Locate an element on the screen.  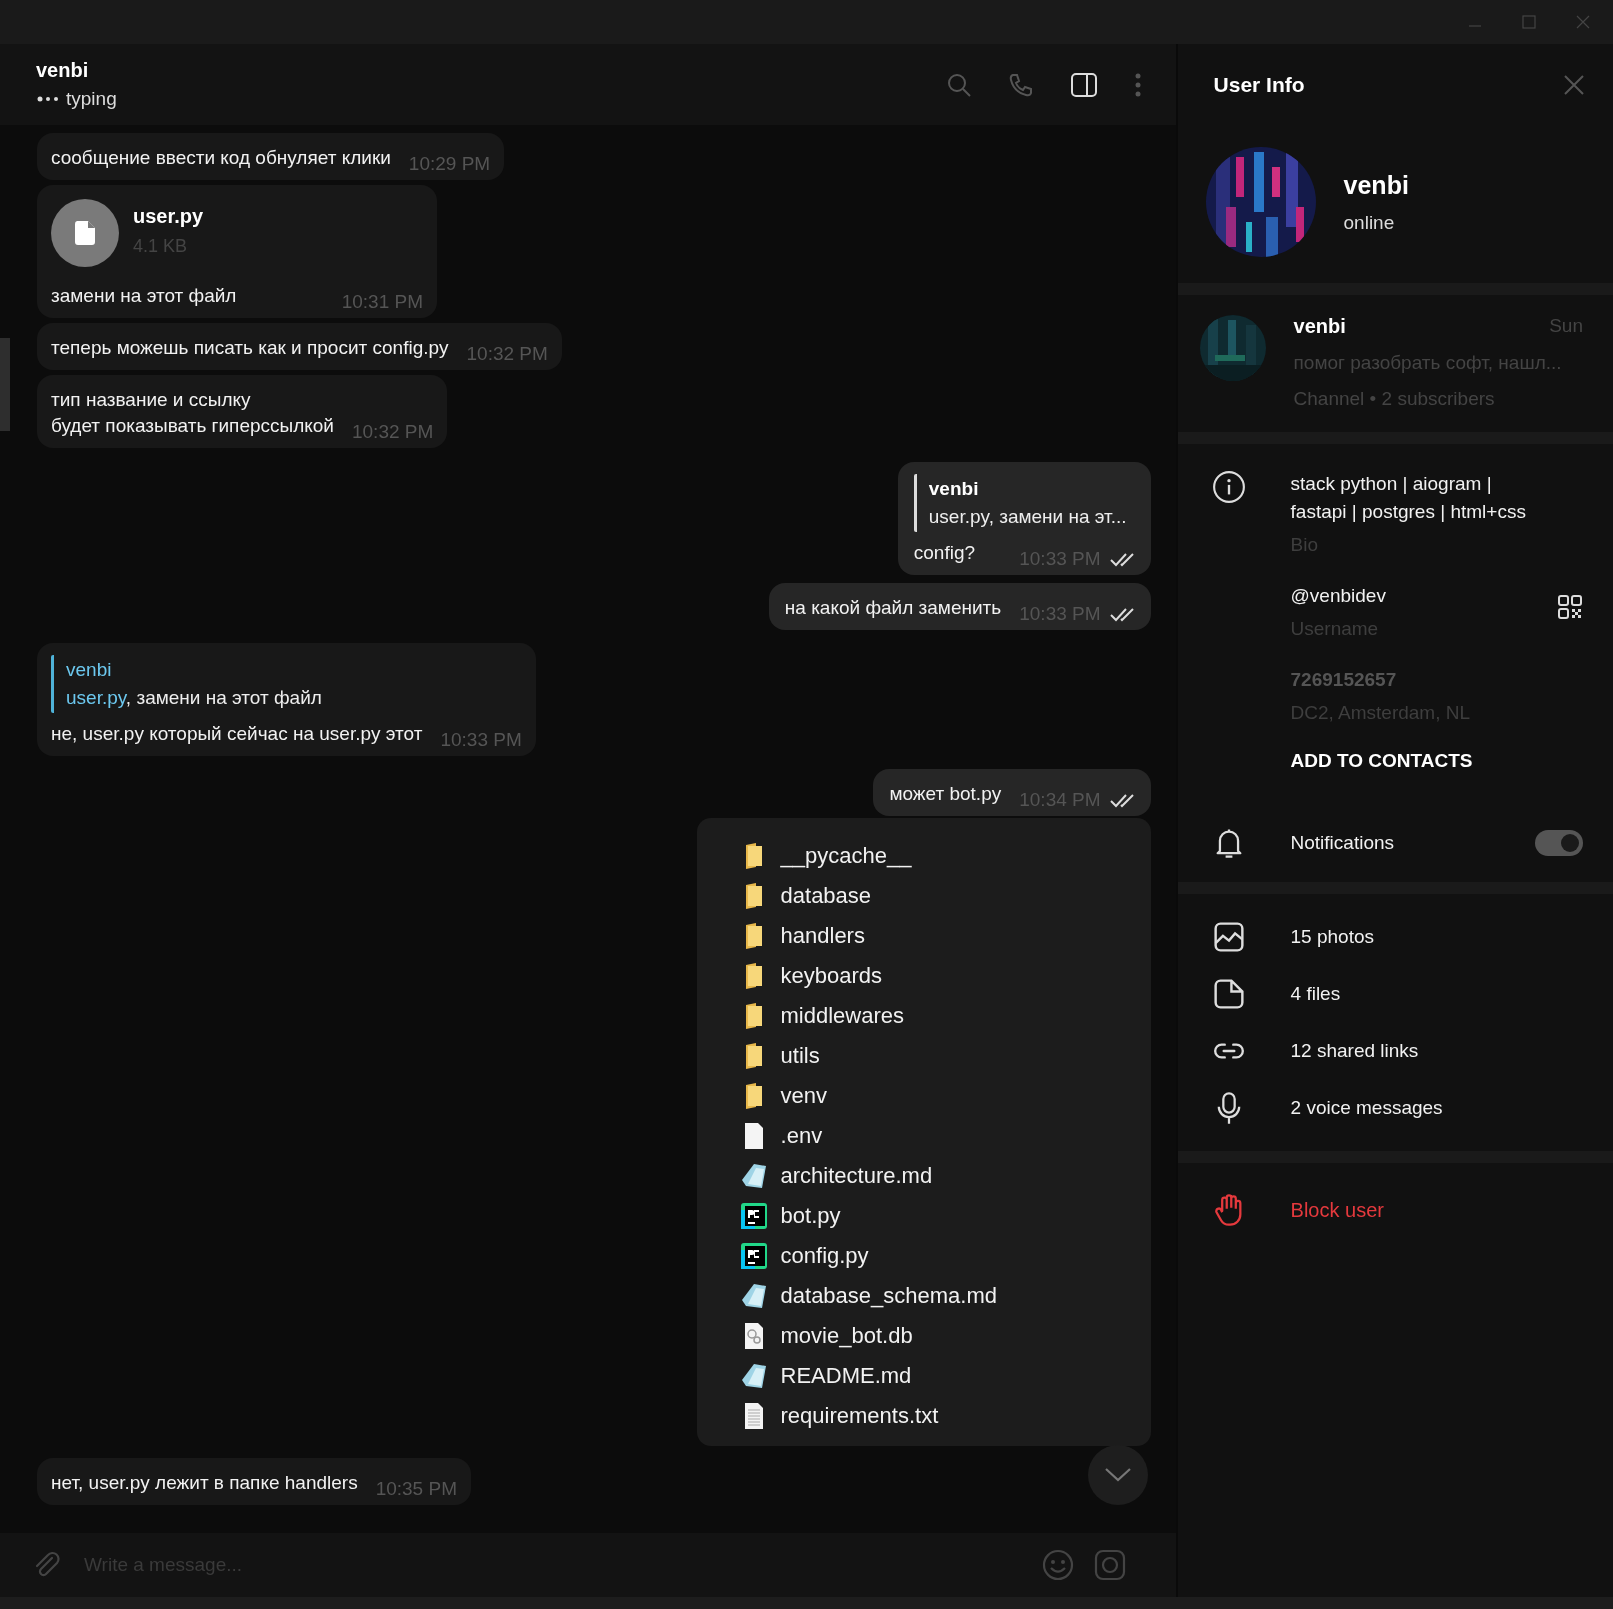
file-entry-name: utils is located at coordinates (800, 1056).